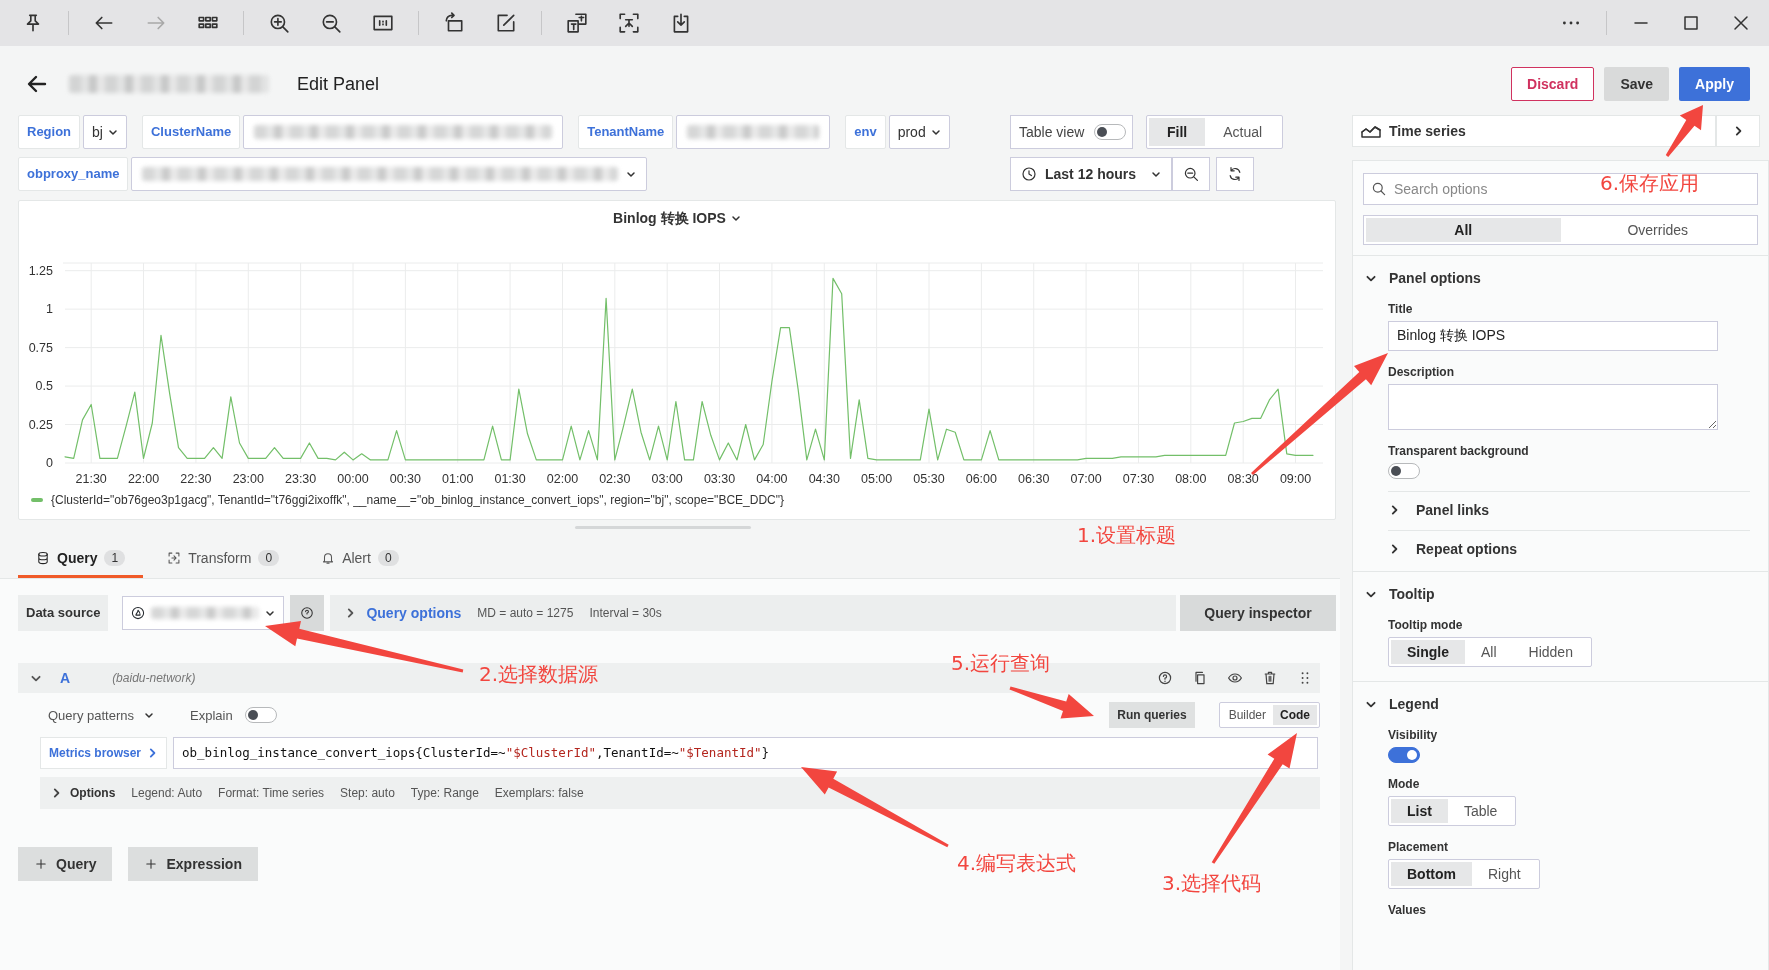 Image resolution: width=1769 pixels, height=970 pixels. I want to click on page-title: Edit Panel, so click(338, 84).